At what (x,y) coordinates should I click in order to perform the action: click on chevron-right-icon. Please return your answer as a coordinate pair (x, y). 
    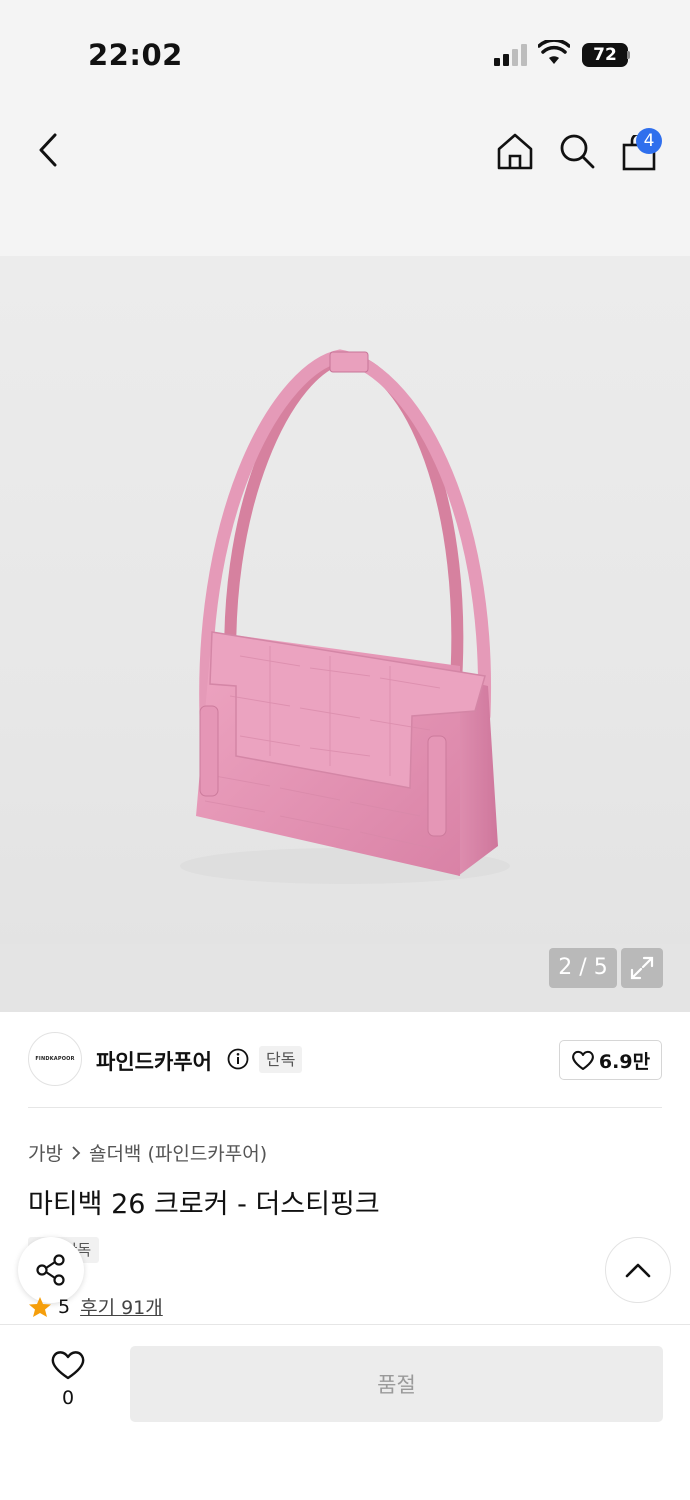
    Looking at the image, I should click on (76, 1152).